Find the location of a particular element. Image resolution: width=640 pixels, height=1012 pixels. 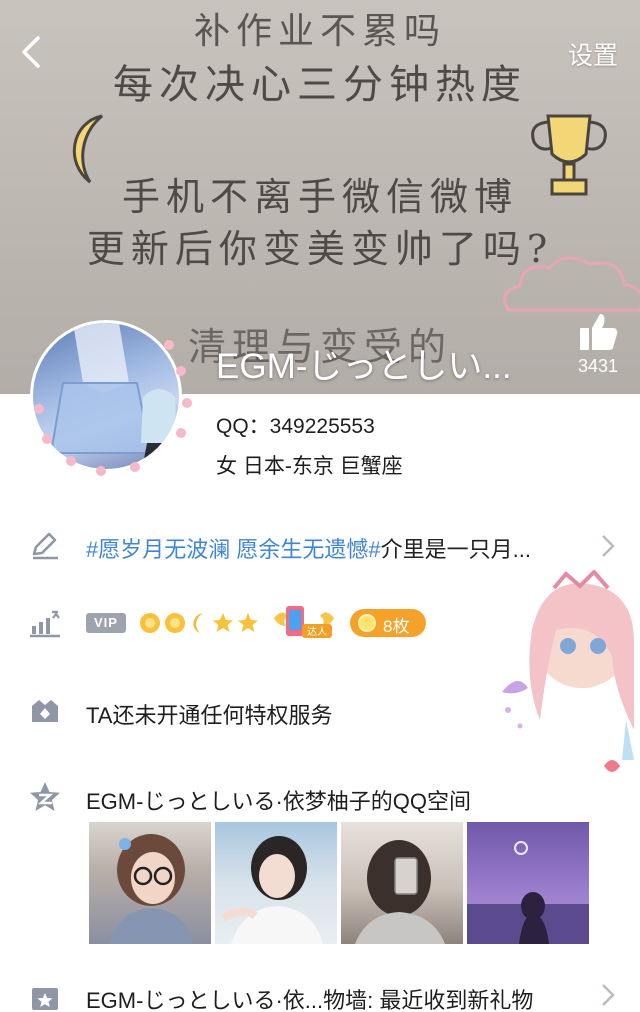

avatar is located at coordinates (111, 401).